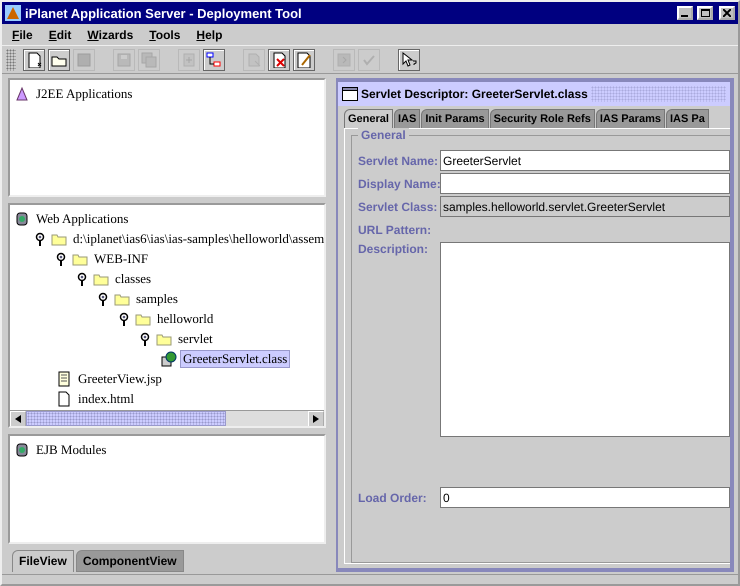 This screenshot has height=586, width=740. What do you see at coordinates (195, 339) in the screenshot?
I see `tree-item: servlet` at bounding box center [195, 339].